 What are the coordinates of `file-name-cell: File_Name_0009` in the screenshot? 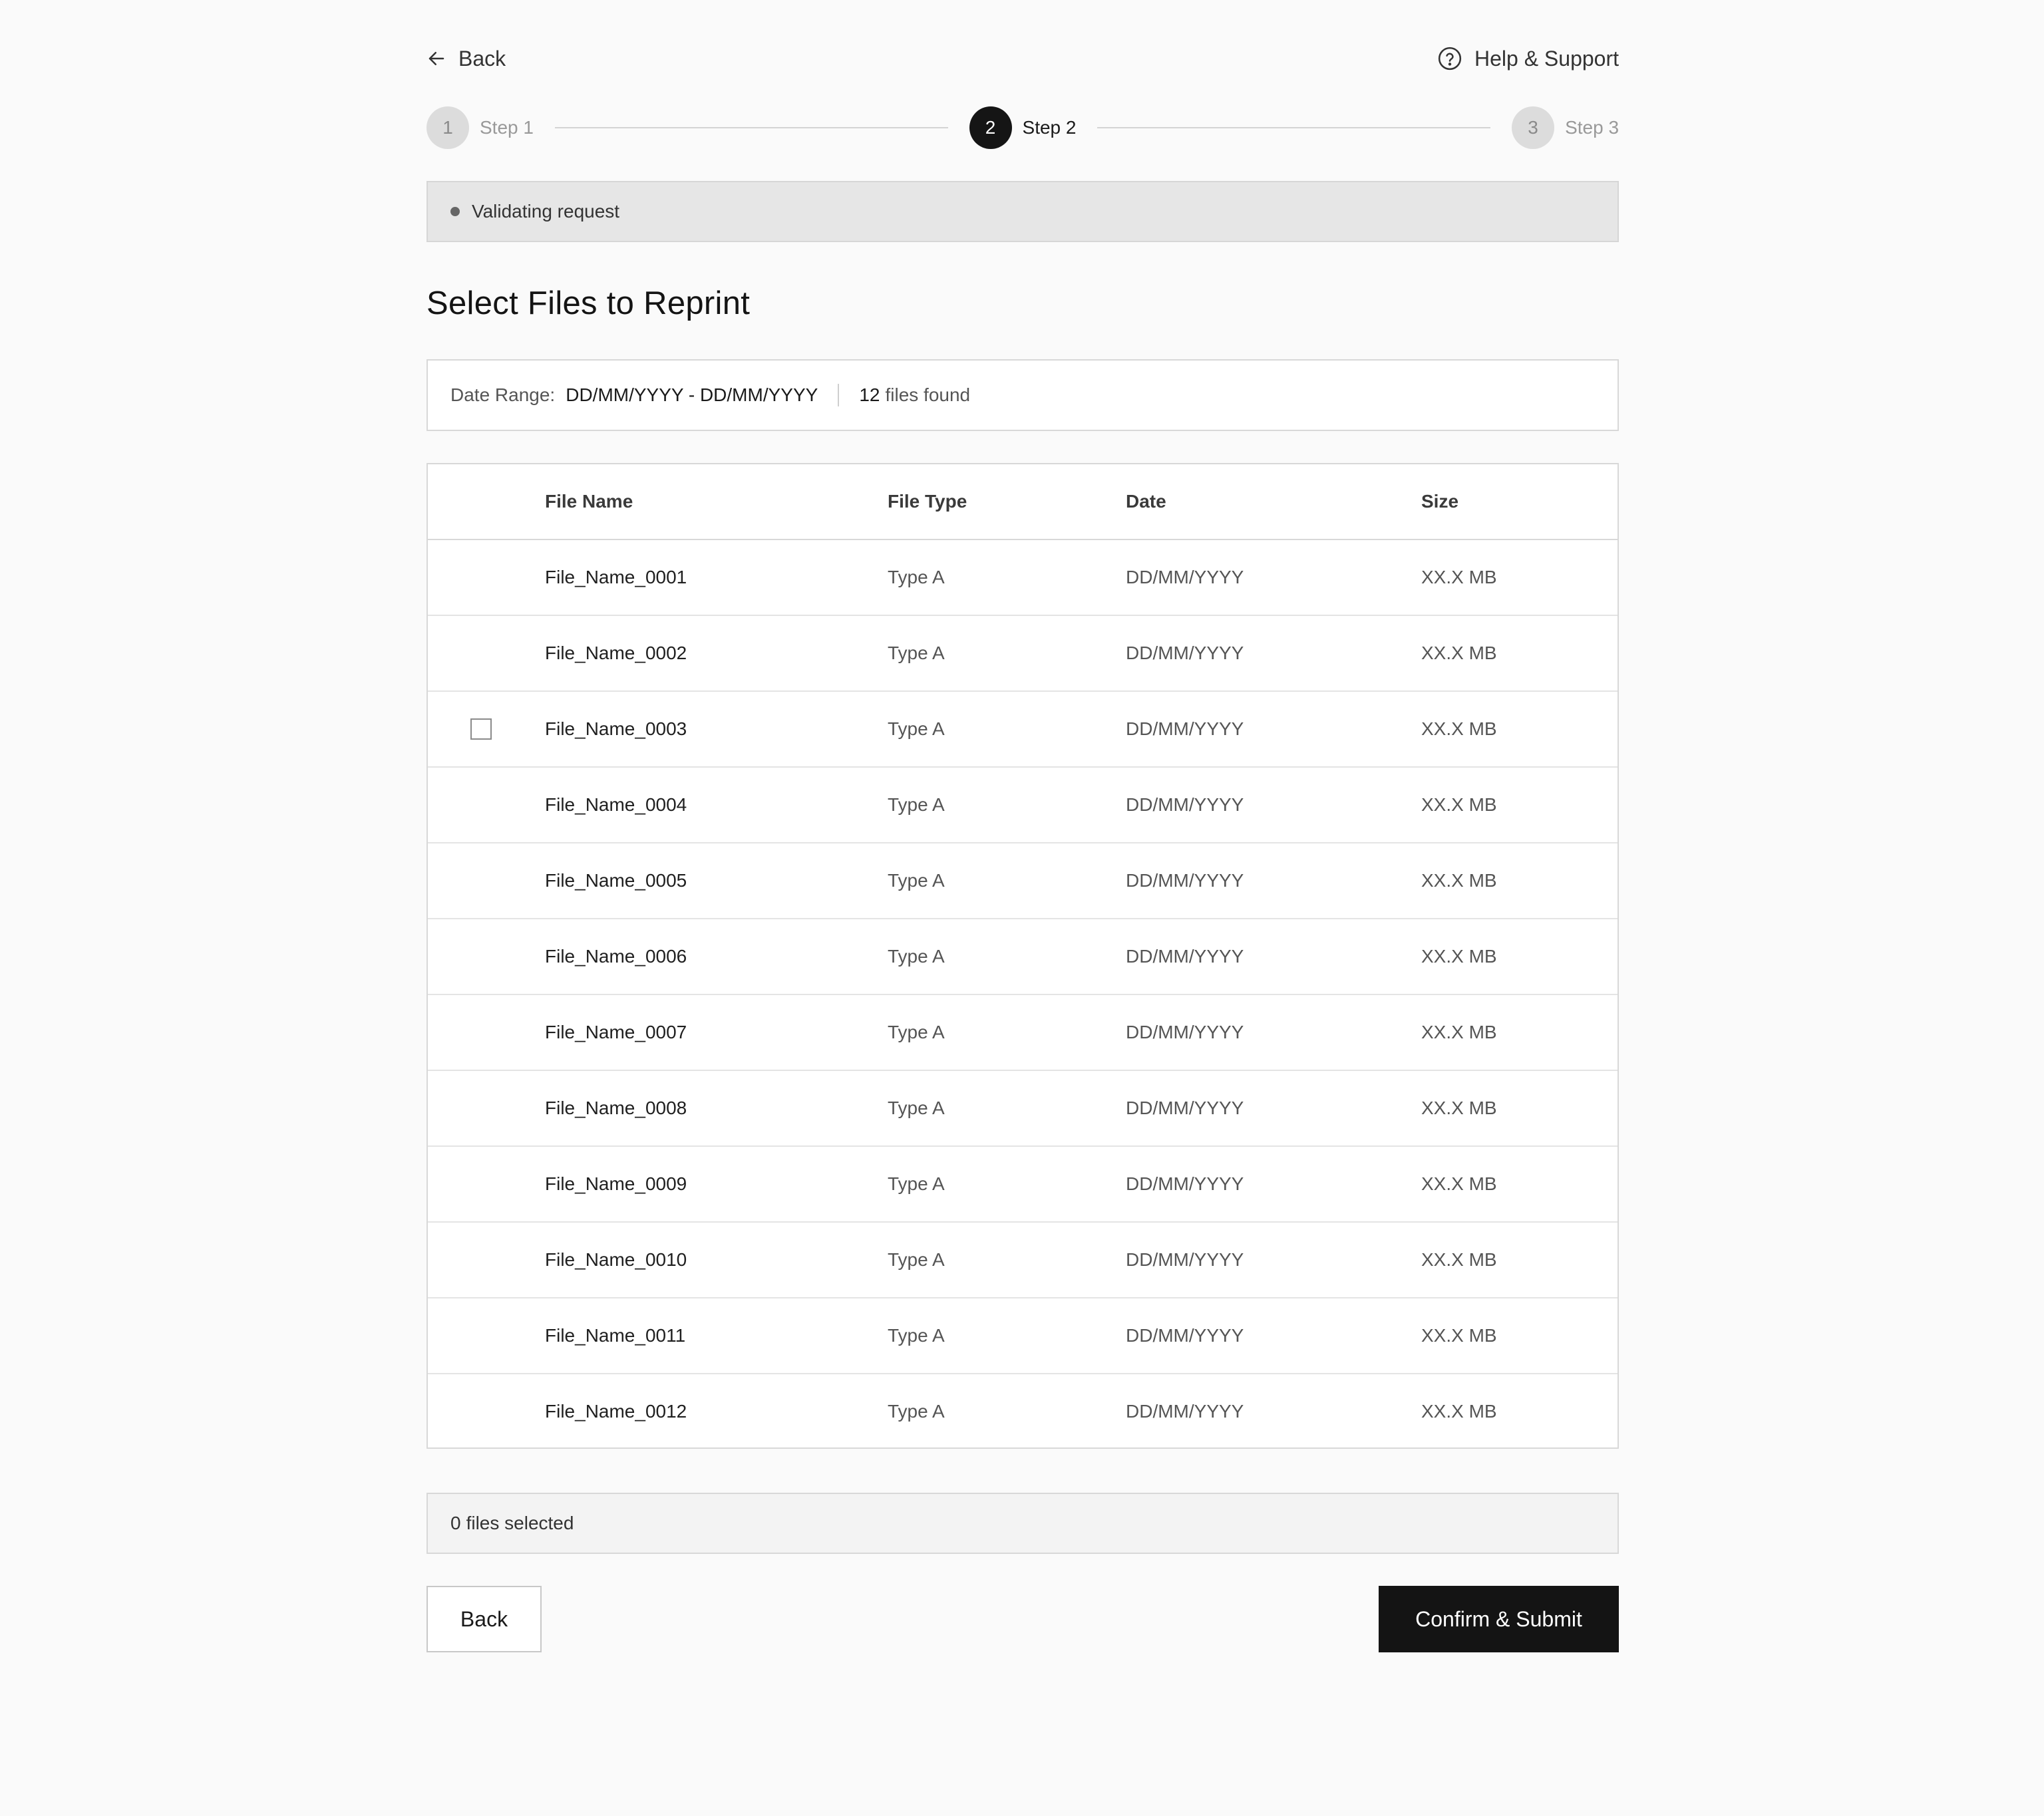 It's located at (616, 1183).